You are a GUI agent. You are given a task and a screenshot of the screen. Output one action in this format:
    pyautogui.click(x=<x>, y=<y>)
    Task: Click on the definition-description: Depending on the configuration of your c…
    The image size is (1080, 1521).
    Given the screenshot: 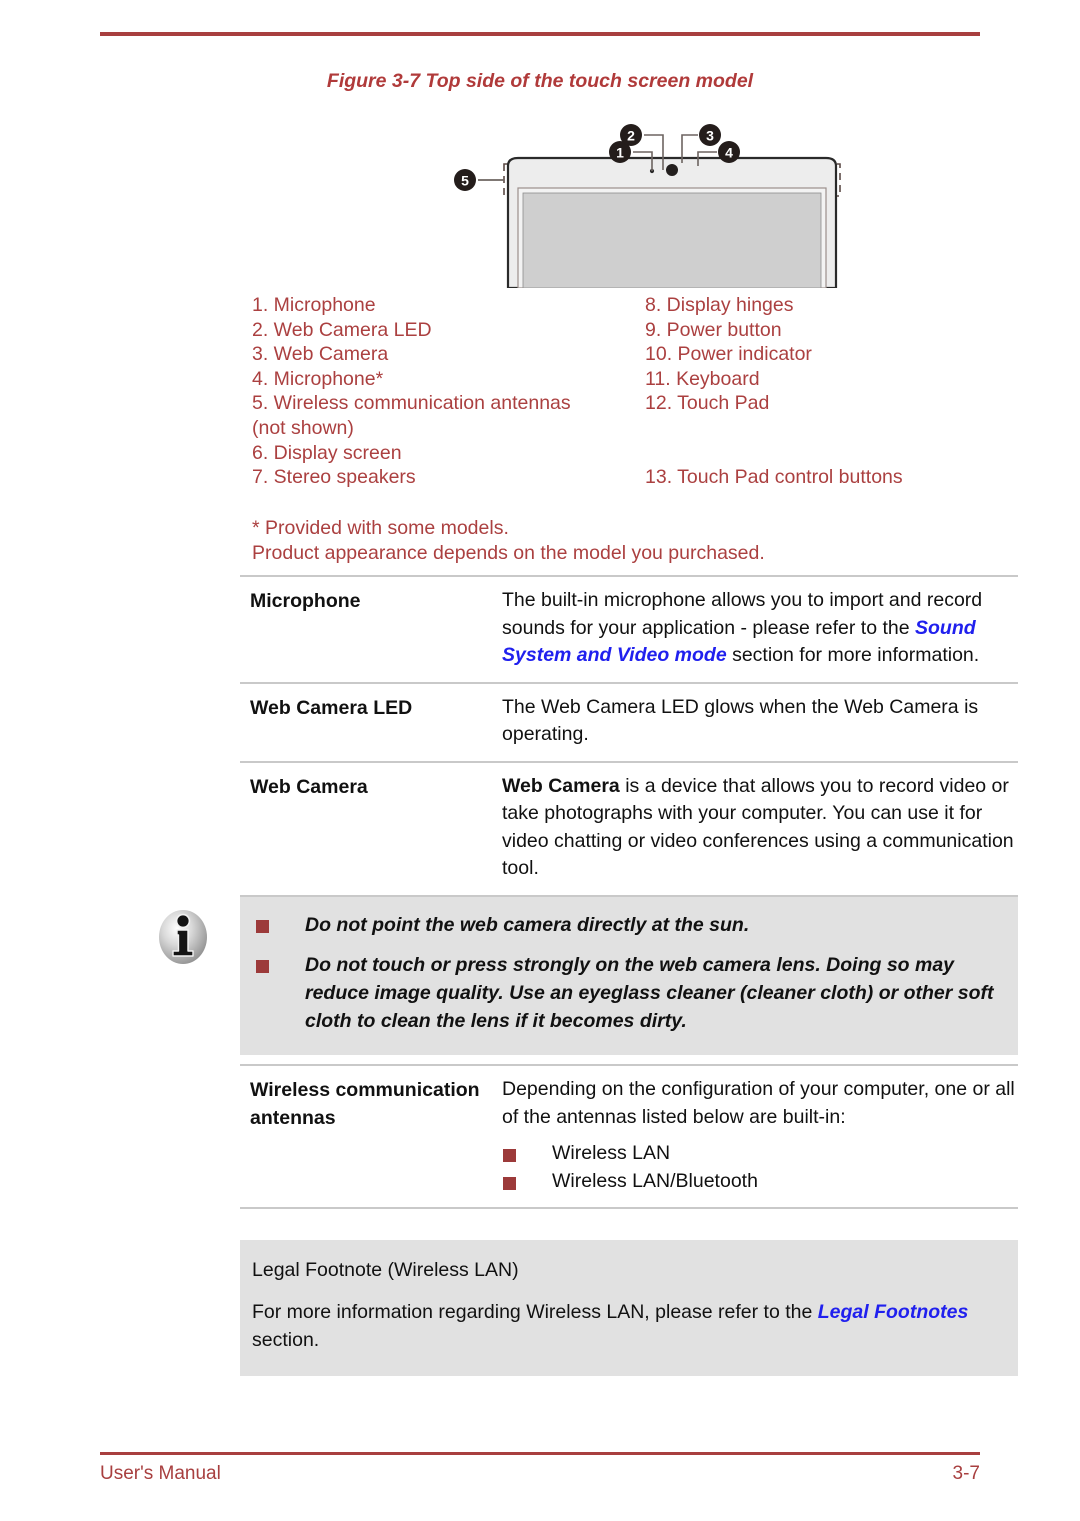 What is the action you would take?
    pyautogui.click(x=760, y=1135)
    